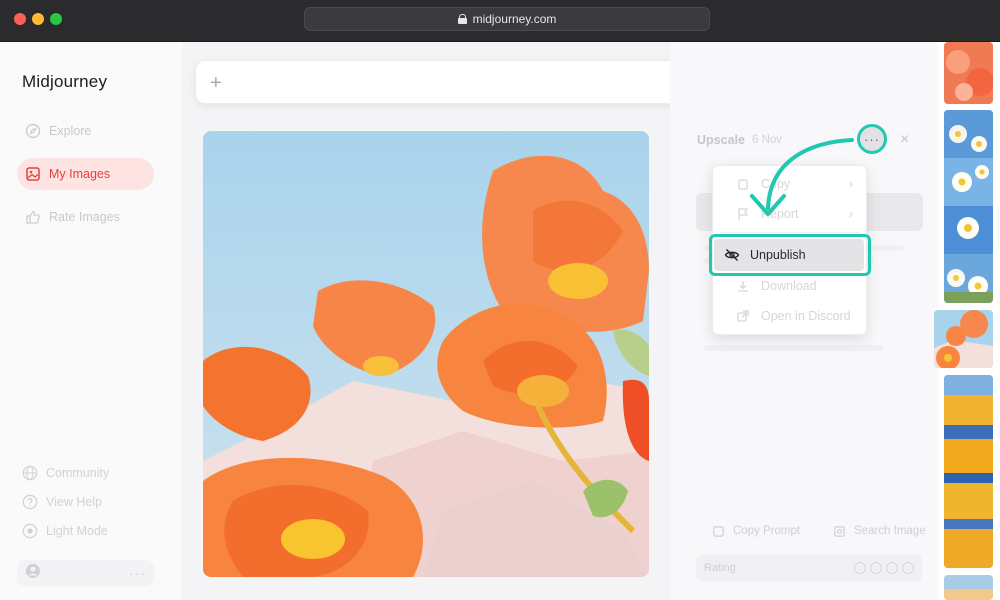  What do you see at coordinates (743, 286) in the screenshot?
I see `download-icon` at bounding box center [743, 286].